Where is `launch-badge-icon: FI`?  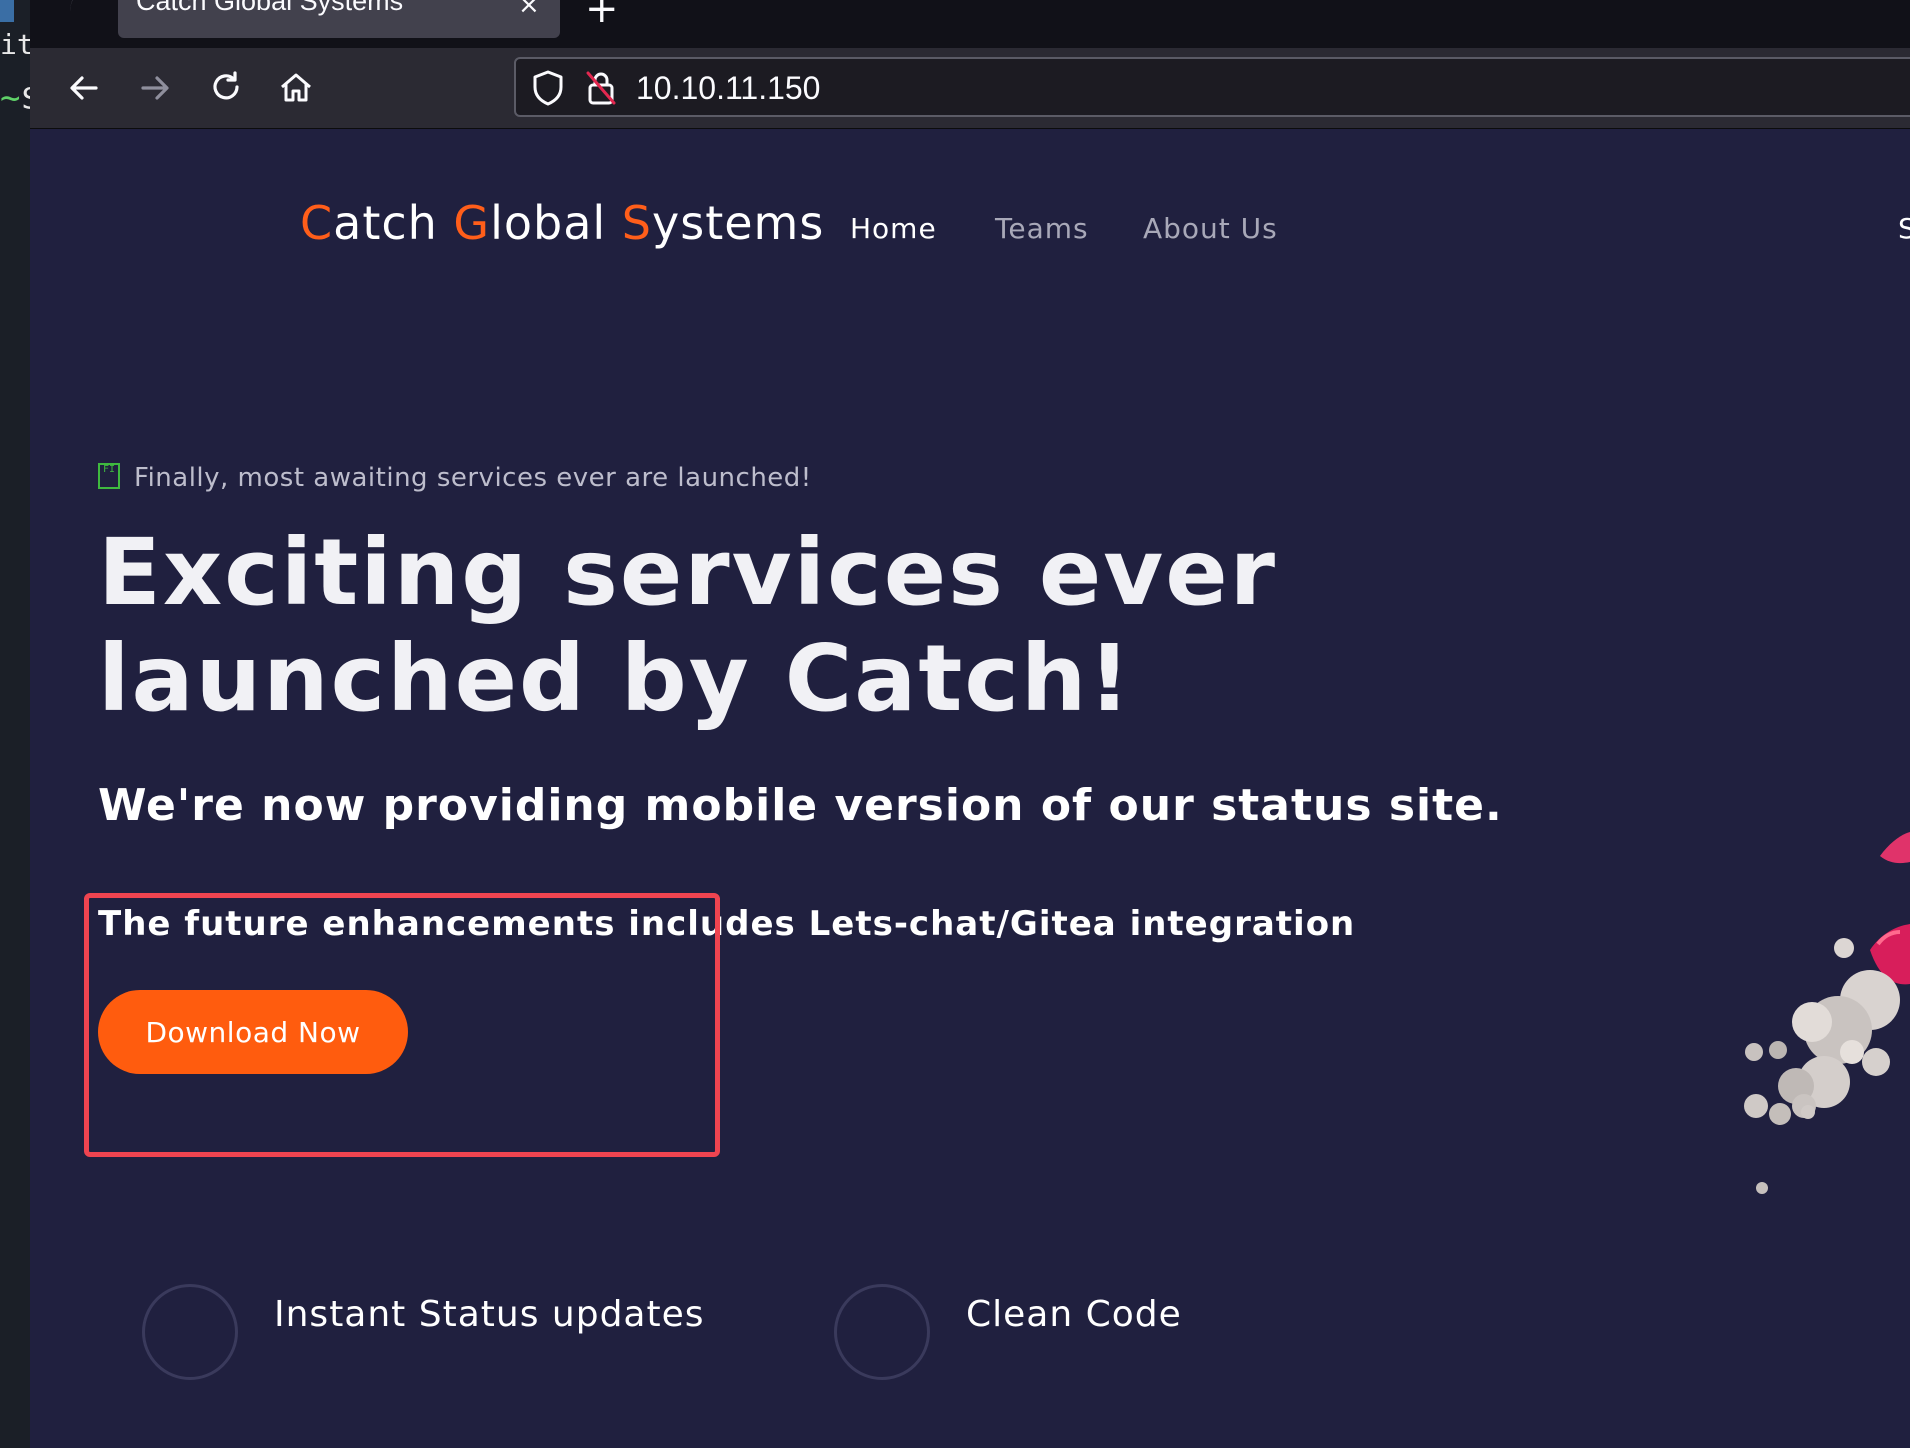 launch-badge-icon: FI is located at coordinates (109, 476).